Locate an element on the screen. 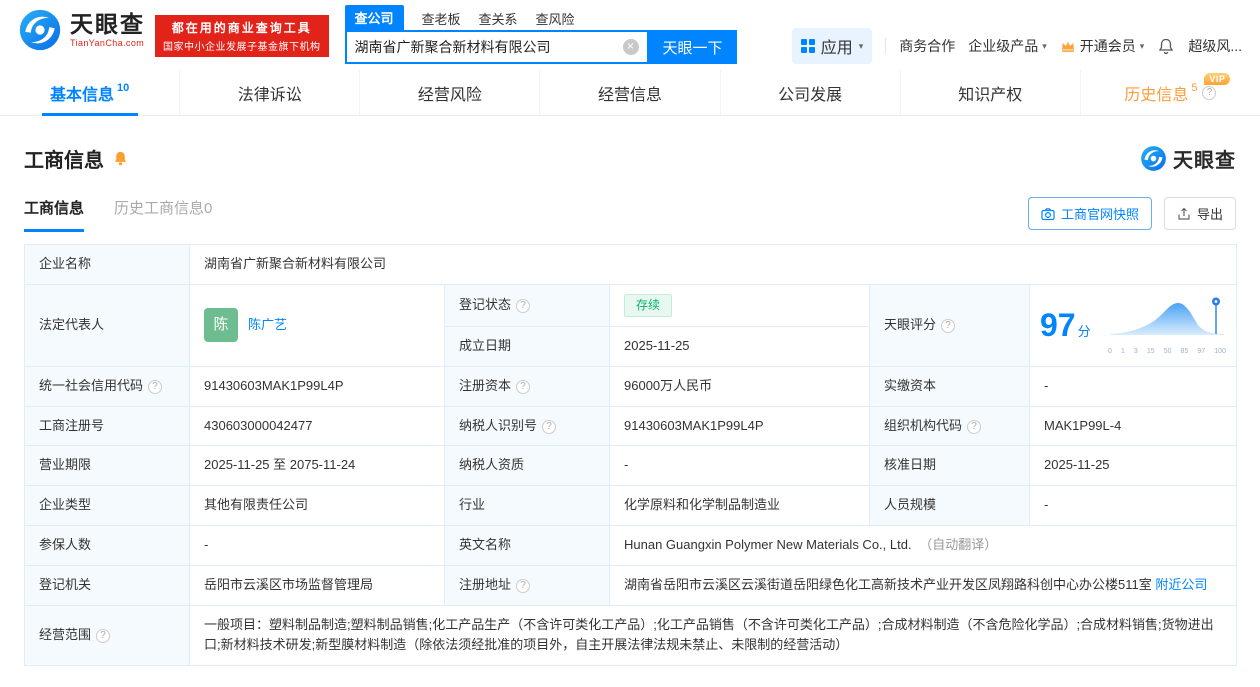 The height and width of the screenshot is (687, 1260). label-text: 纳税人资质 is located at coordinates (492, 465).